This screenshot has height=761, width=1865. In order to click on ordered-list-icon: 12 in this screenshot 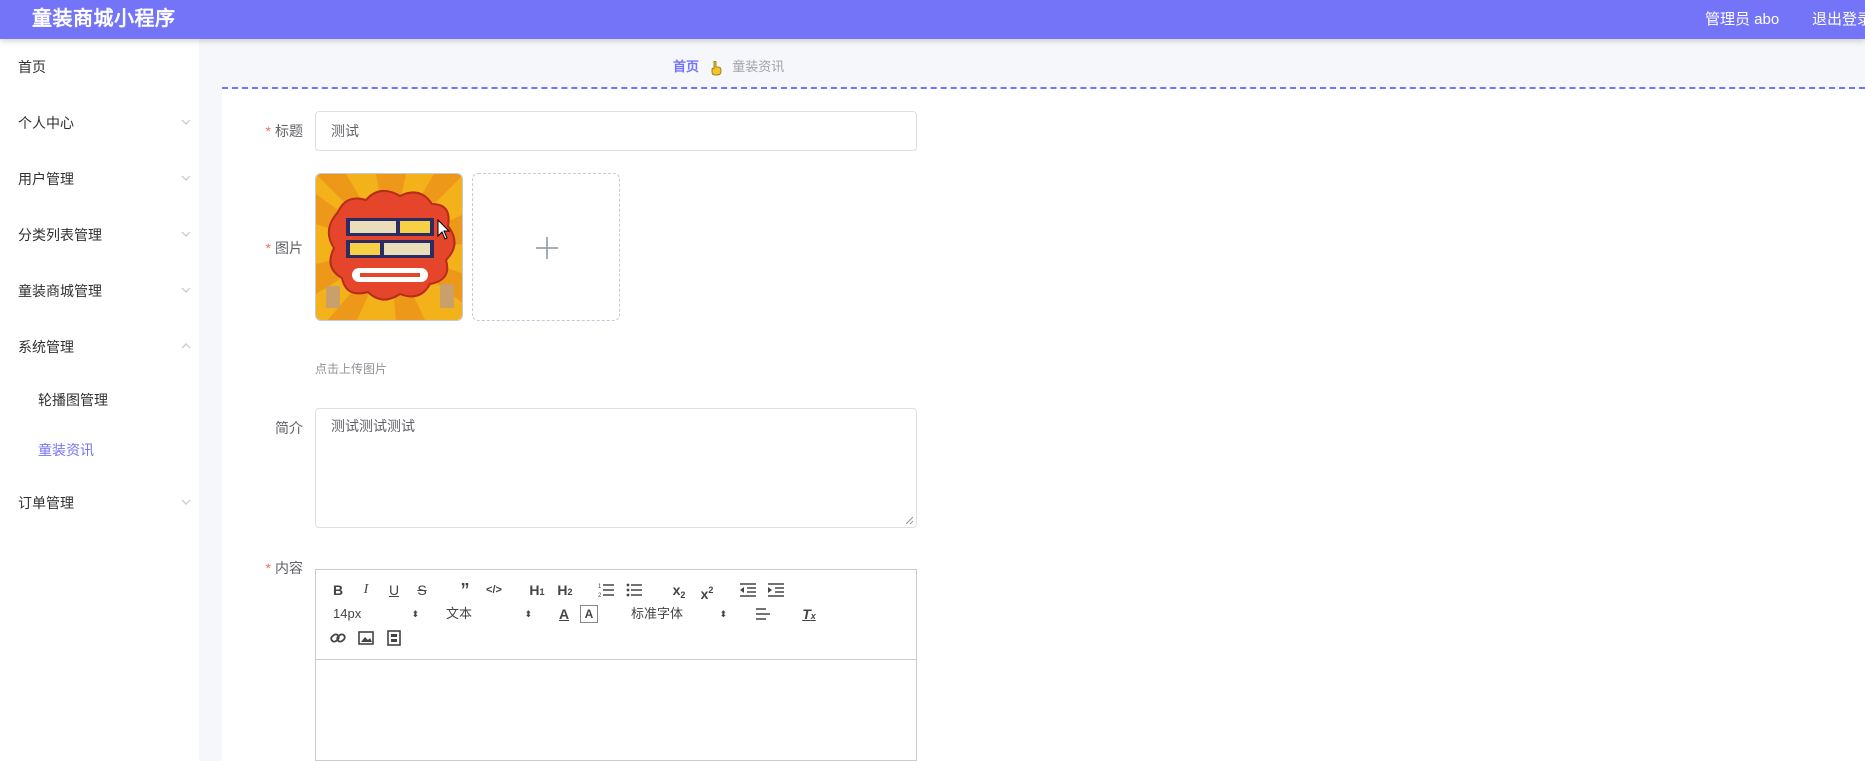, I will do `click(606, 590)`.